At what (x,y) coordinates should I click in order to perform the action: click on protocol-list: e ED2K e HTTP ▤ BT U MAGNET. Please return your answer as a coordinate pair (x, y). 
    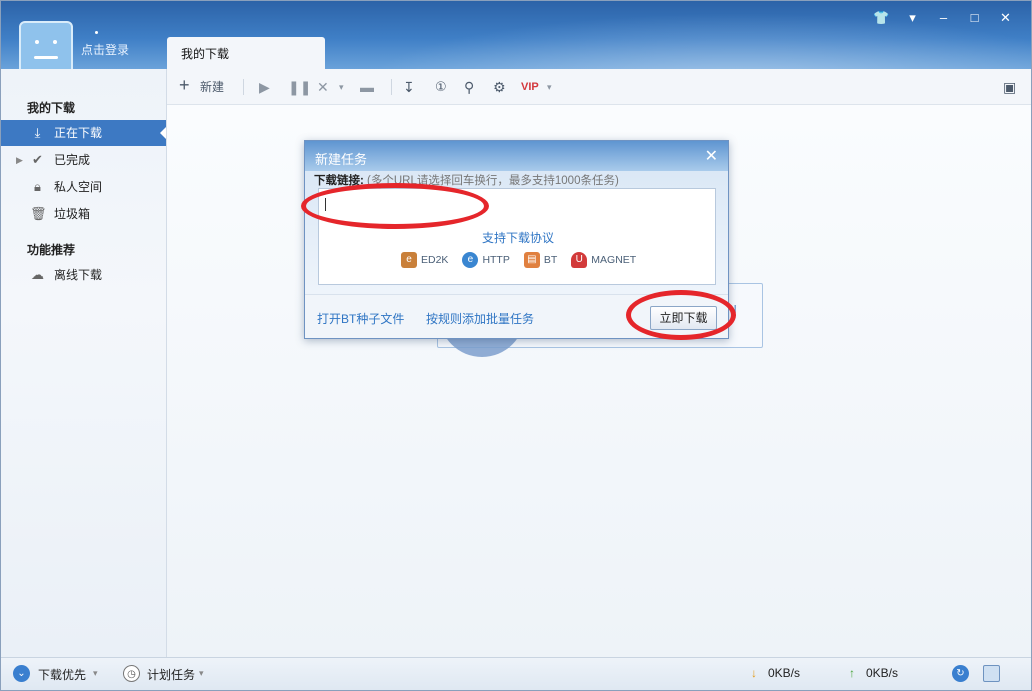
    Looking at the image, I should click on (518, 260).